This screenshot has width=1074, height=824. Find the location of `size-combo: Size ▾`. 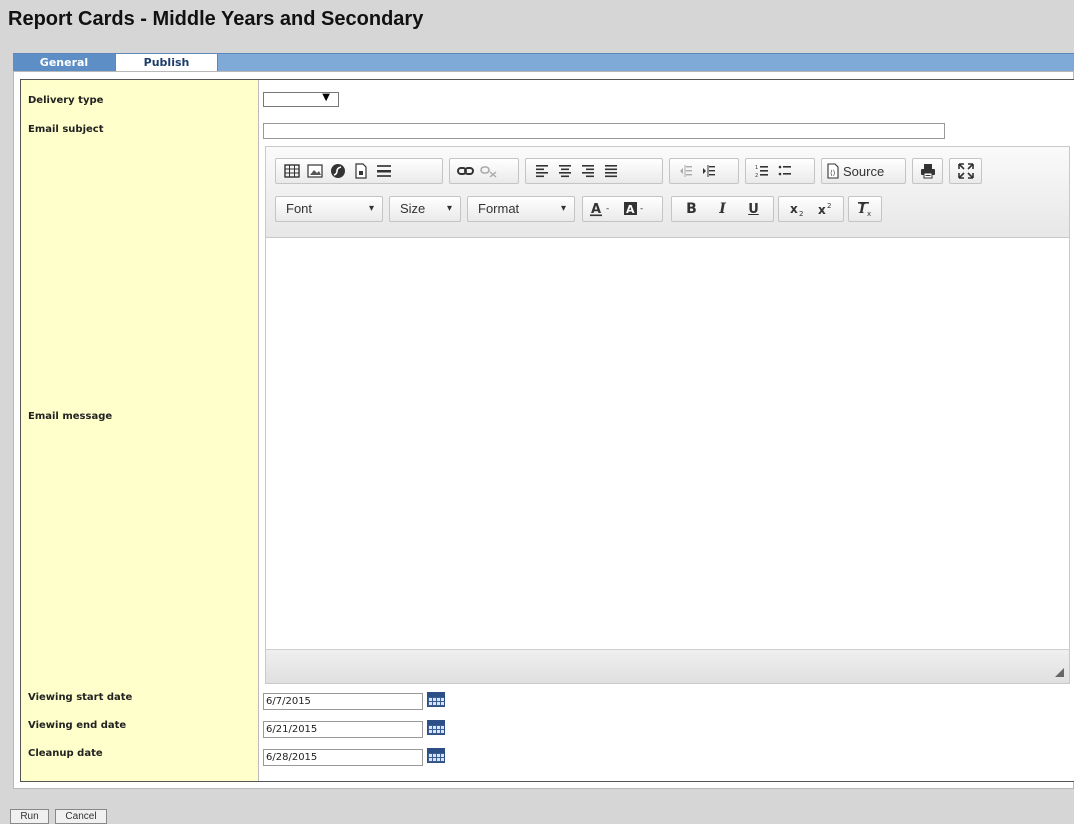

size-combo: Size ▾ is located at coordinates (425, 209).